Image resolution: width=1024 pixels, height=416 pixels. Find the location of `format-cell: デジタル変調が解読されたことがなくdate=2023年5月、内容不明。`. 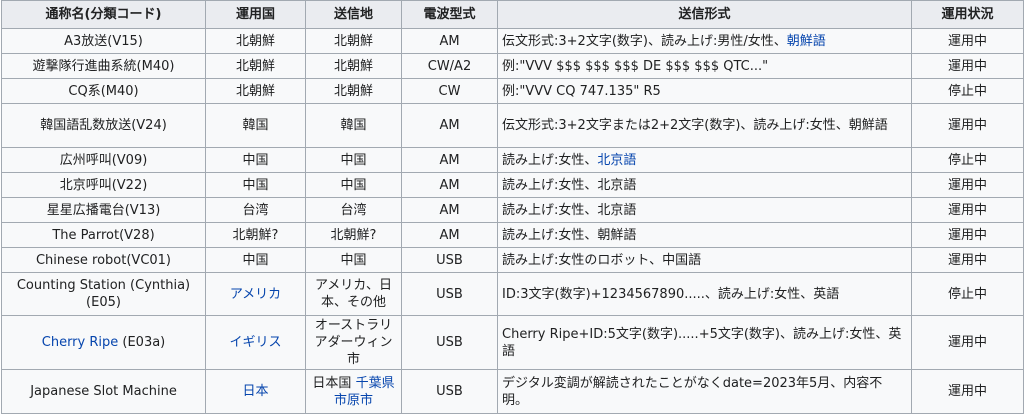

format-cell: デジタル変調が解読されたことがなくdate=2023年5月、内容不明。 is located at coordinates (704, 391).